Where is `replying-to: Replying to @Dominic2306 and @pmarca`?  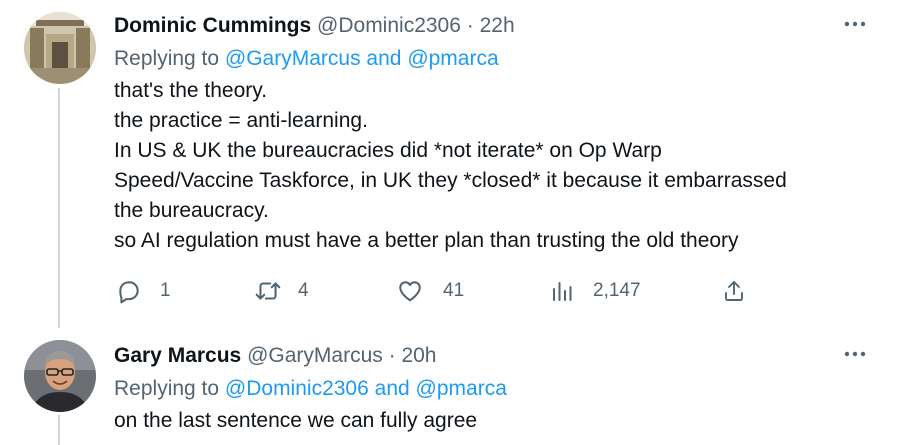 replying-to: Replying to @Dominic2306 and @pmarca is located at coordinates (486, 389).